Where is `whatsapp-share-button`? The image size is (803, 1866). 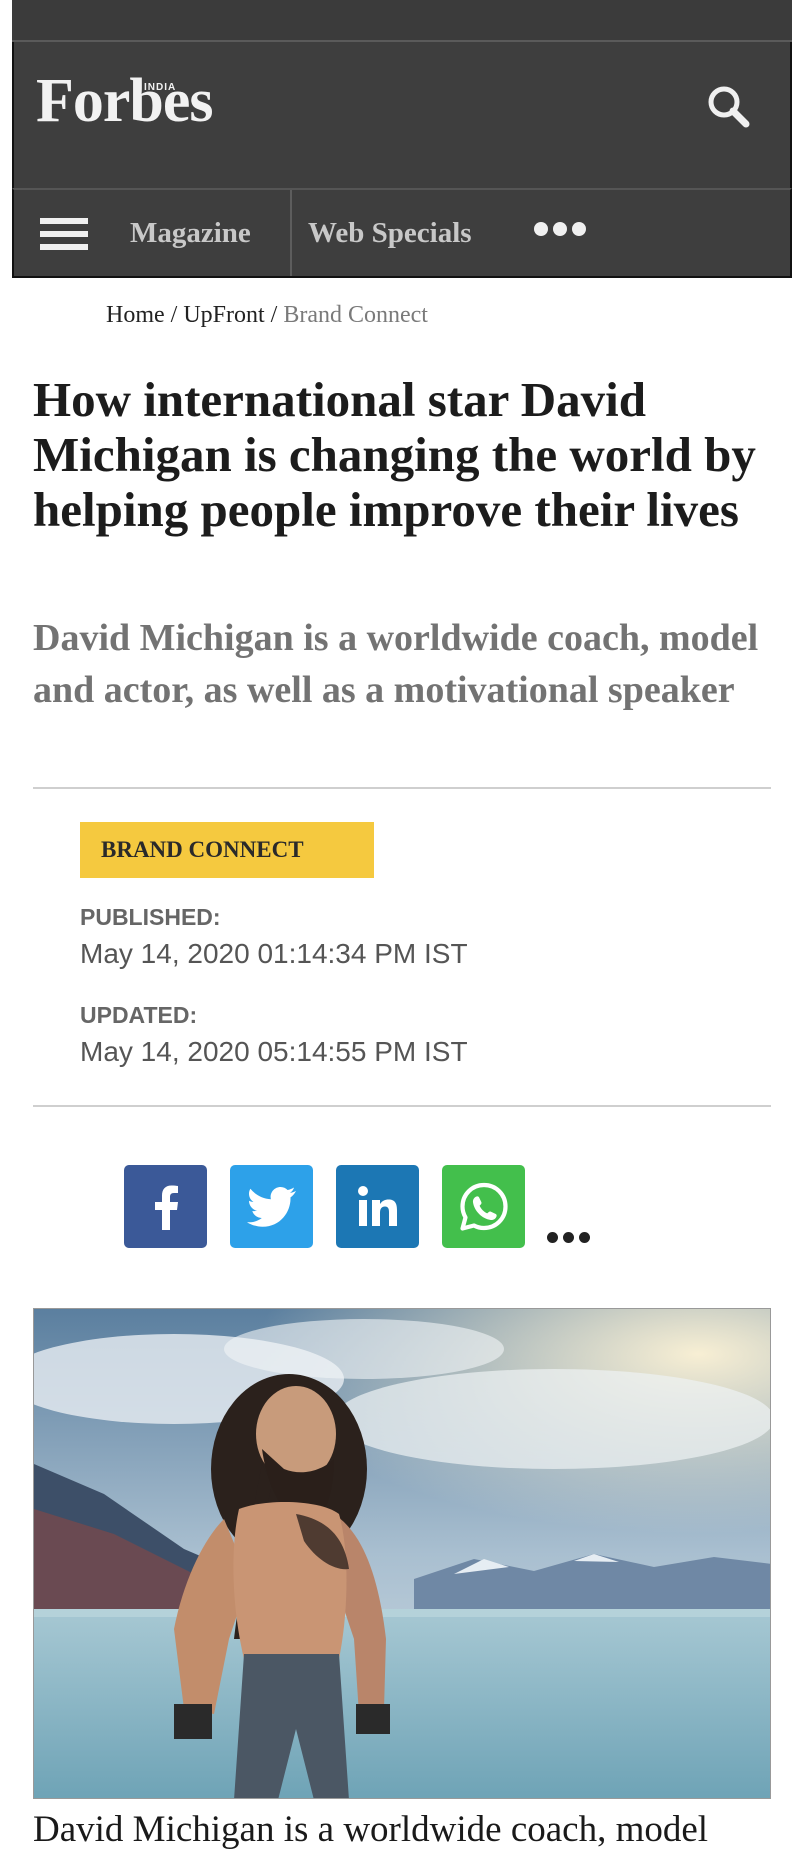
whatsapp-share-button is located at coordinates (483, 1206).